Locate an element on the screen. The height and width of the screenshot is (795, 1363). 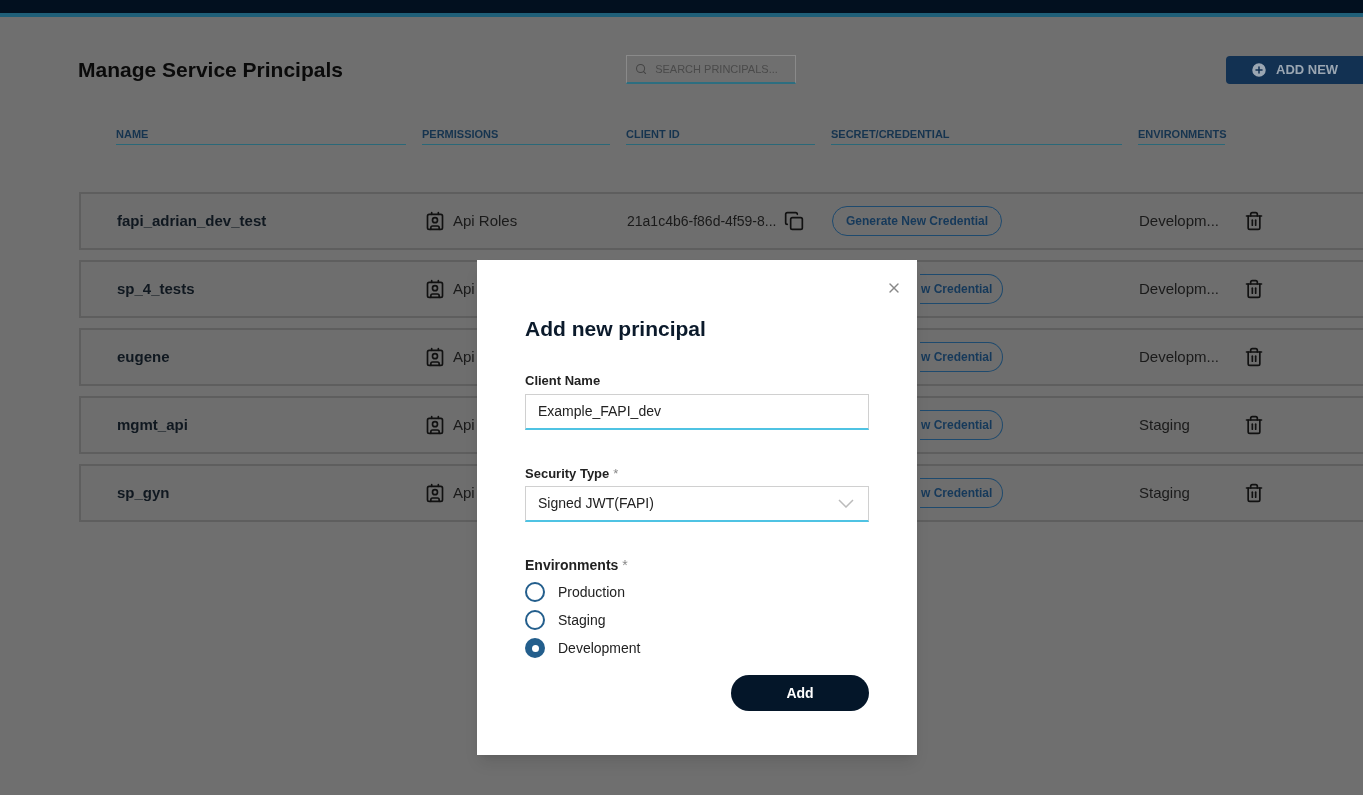
add-new-button: ADD NEW is located at coordinates (1294, 69).